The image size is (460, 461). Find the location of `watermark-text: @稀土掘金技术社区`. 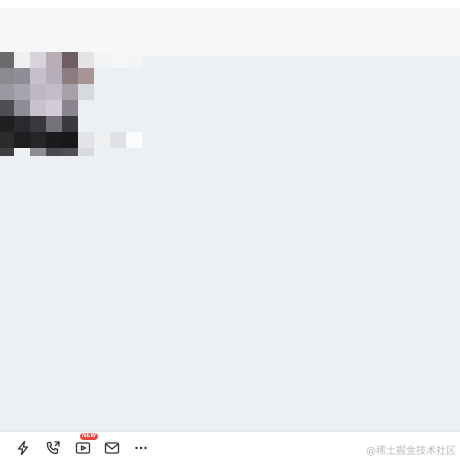

watermark-text: @稀土掘金技术社区 is located at coordinates (411, 451).